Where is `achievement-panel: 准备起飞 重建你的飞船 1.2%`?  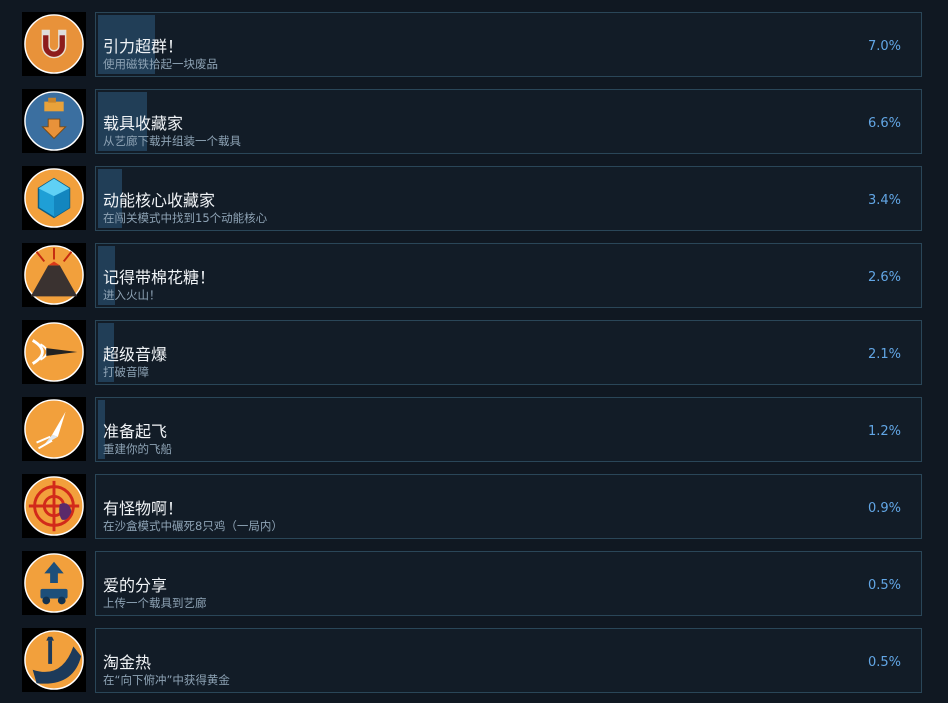
achievement-panel: 准备起飞 重建你的飞船 1.2% is located at coordinates (508, 429).